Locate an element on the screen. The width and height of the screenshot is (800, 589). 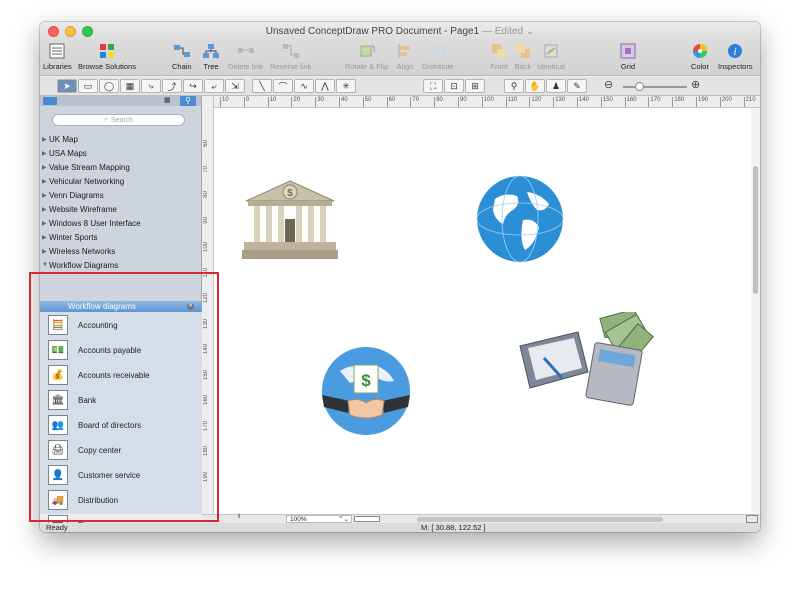
grid-view-icon: ▦ is located at coordinates (168, 101).